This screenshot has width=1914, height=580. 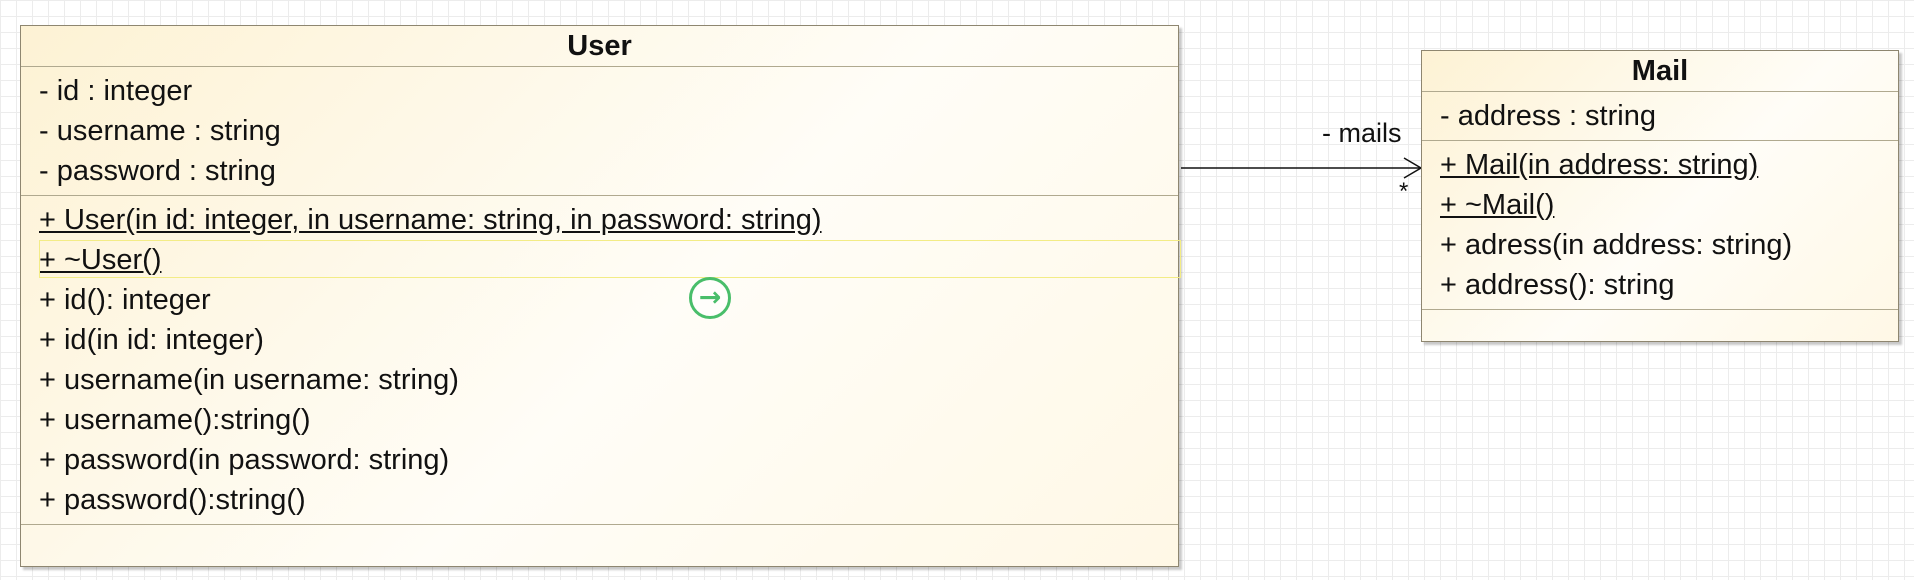 What do you see at coordinates (100, 260) in the screenshot?
I see `user-operation-destructor-label: + ~User()` at bounding box center [100, 260].